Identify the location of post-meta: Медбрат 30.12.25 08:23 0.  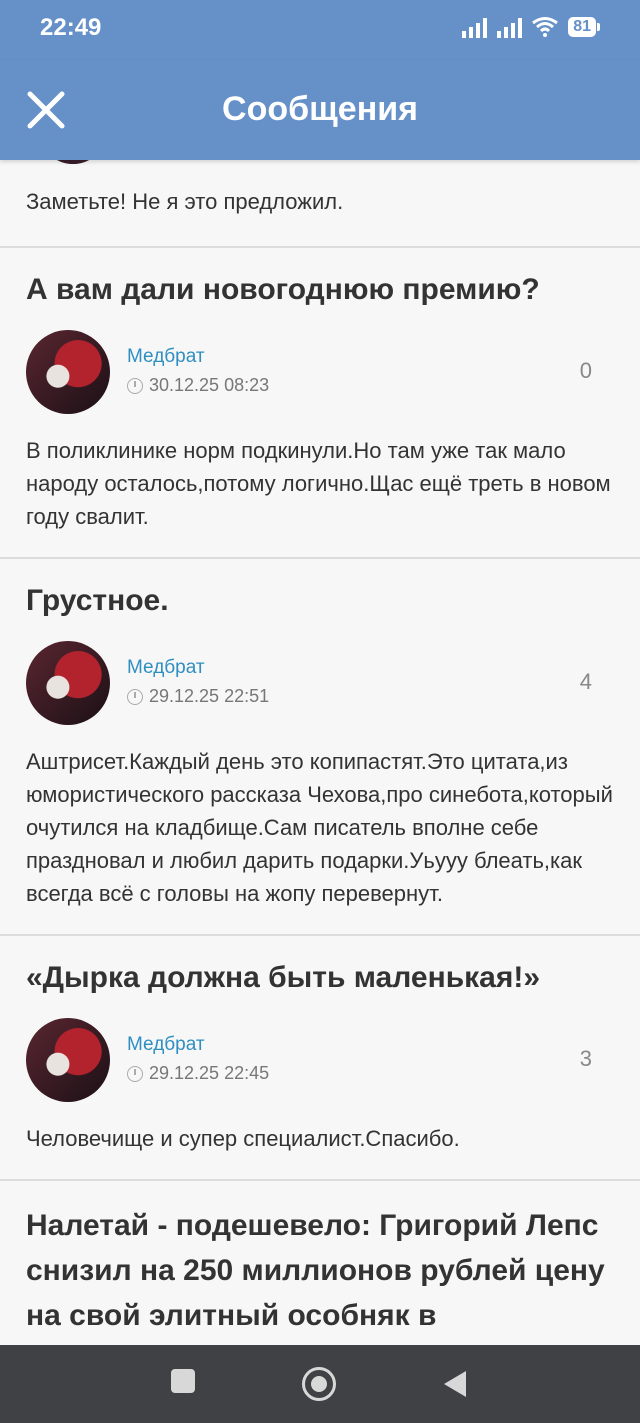
(320, 372).